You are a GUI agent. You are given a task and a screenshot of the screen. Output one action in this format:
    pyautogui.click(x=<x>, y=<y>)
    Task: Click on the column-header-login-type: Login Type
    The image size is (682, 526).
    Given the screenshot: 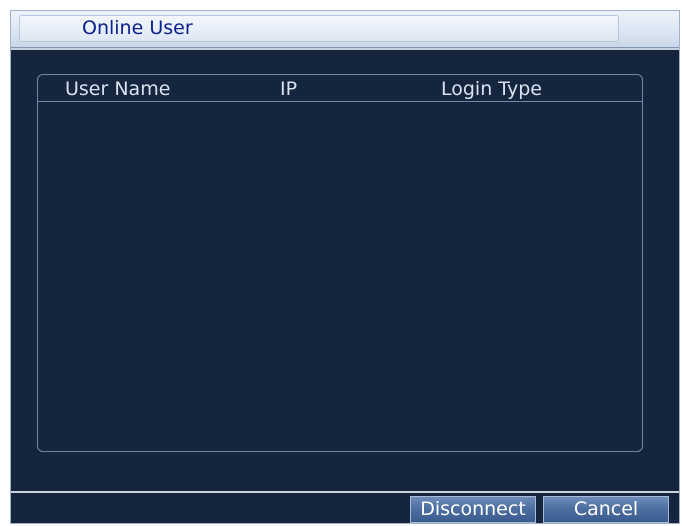 What is the action you would take?
    pyautogui.click(x=491, y=89)
    